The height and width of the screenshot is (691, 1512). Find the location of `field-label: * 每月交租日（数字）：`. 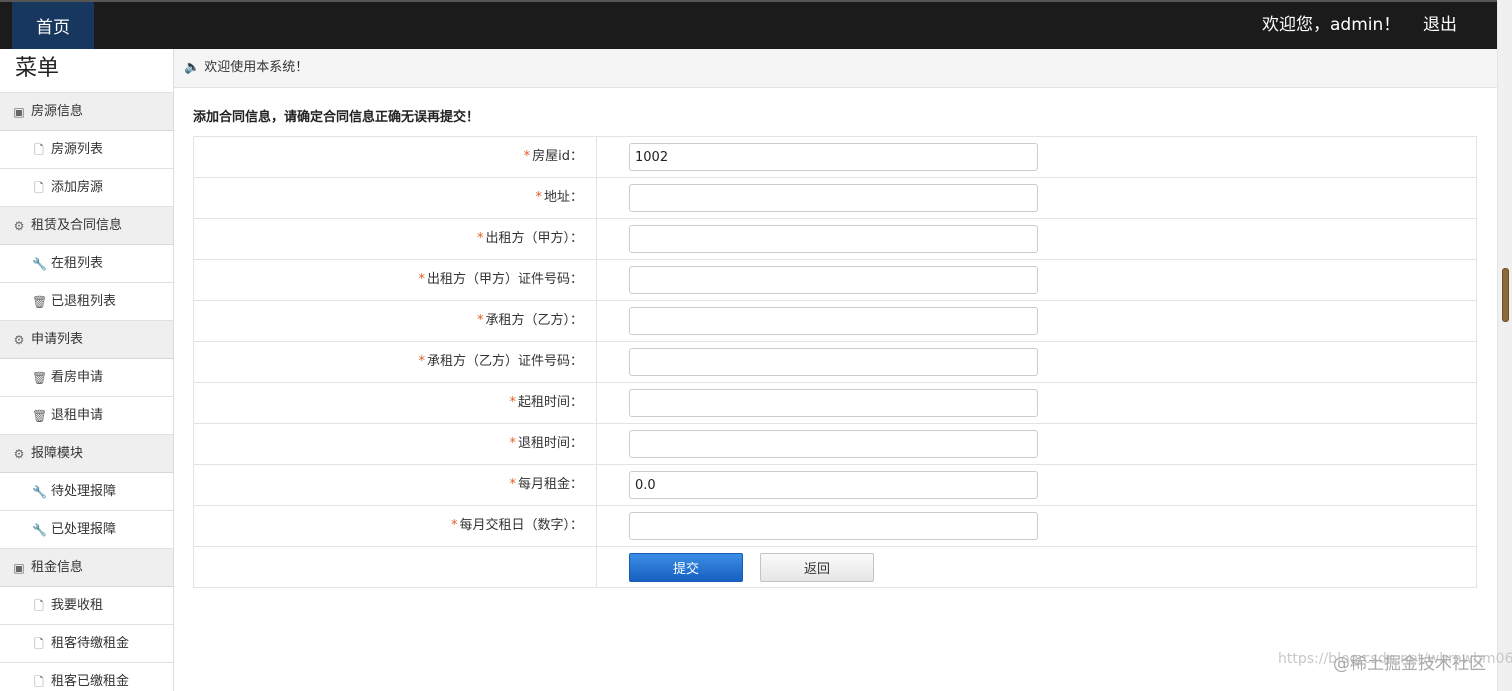

field-label: * 每月交租日（数字）： is located at coordinates (395, 526).